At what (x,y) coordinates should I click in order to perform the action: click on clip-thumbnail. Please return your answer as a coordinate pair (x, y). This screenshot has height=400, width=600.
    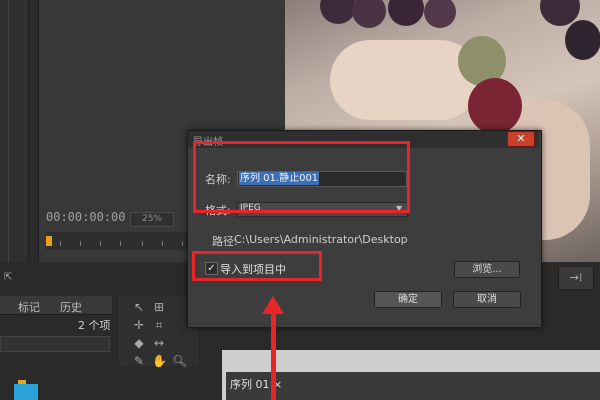
    Looking at the image, I should click on (26, 392).